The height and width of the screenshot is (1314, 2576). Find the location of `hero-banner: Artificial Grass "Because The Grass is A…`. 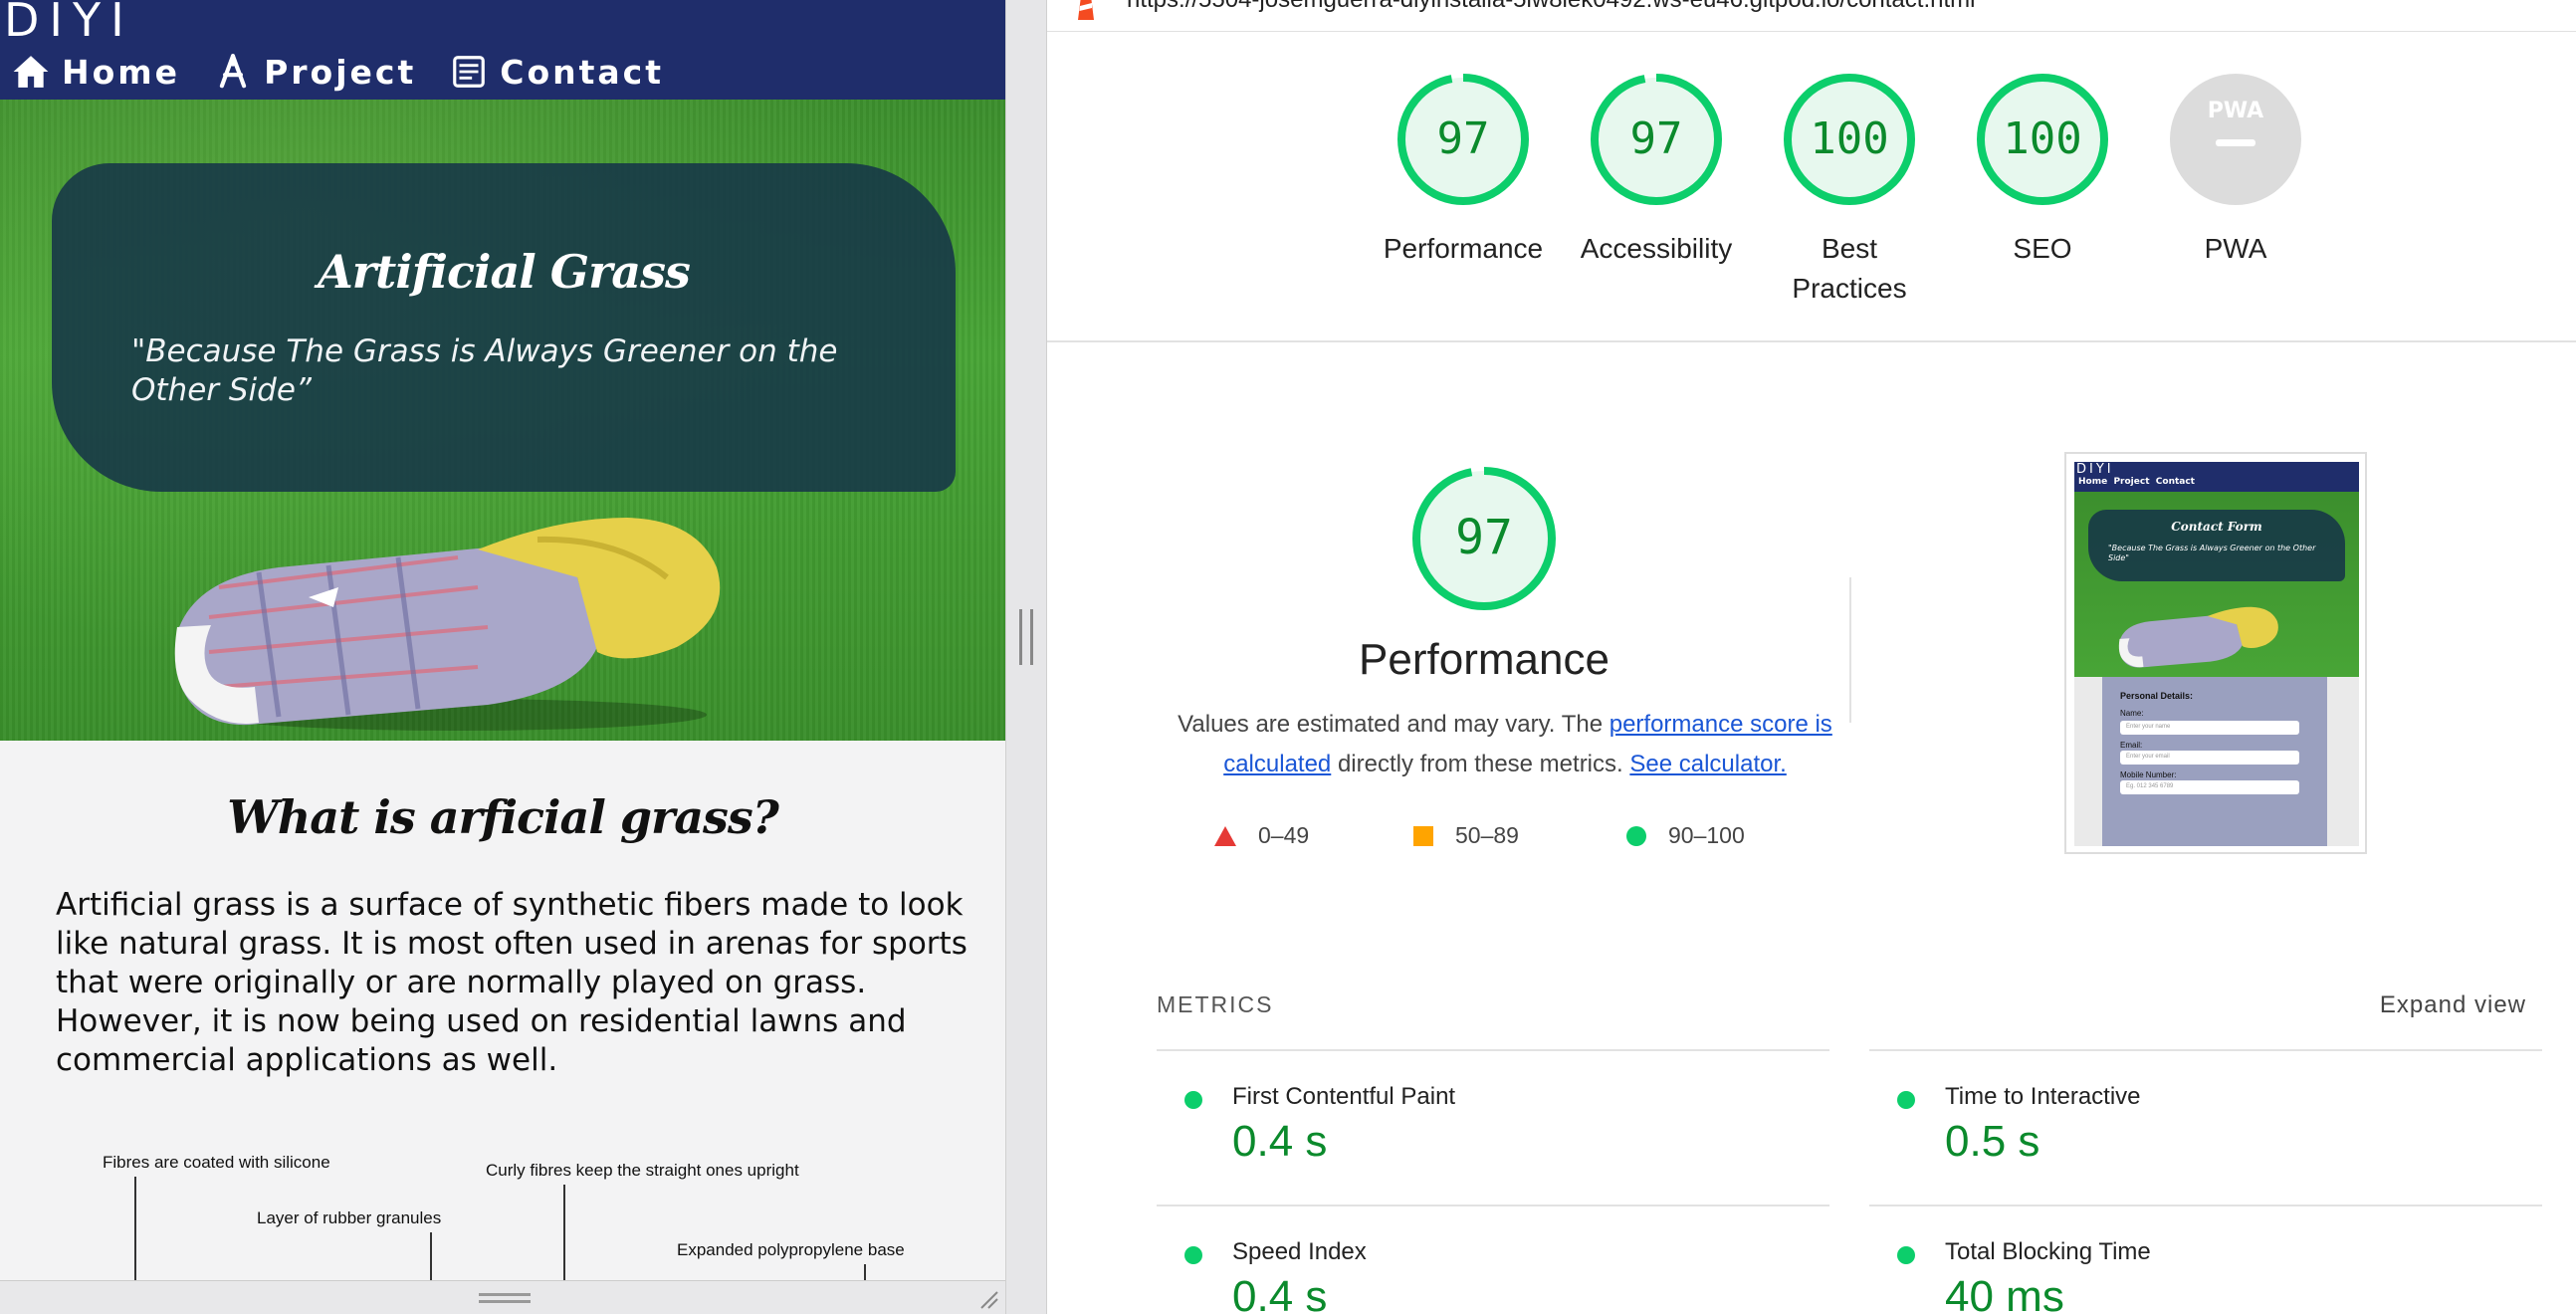

hero-banner: Artificial Grass "Because The Grass is A… is located at coordinates (504, 327).